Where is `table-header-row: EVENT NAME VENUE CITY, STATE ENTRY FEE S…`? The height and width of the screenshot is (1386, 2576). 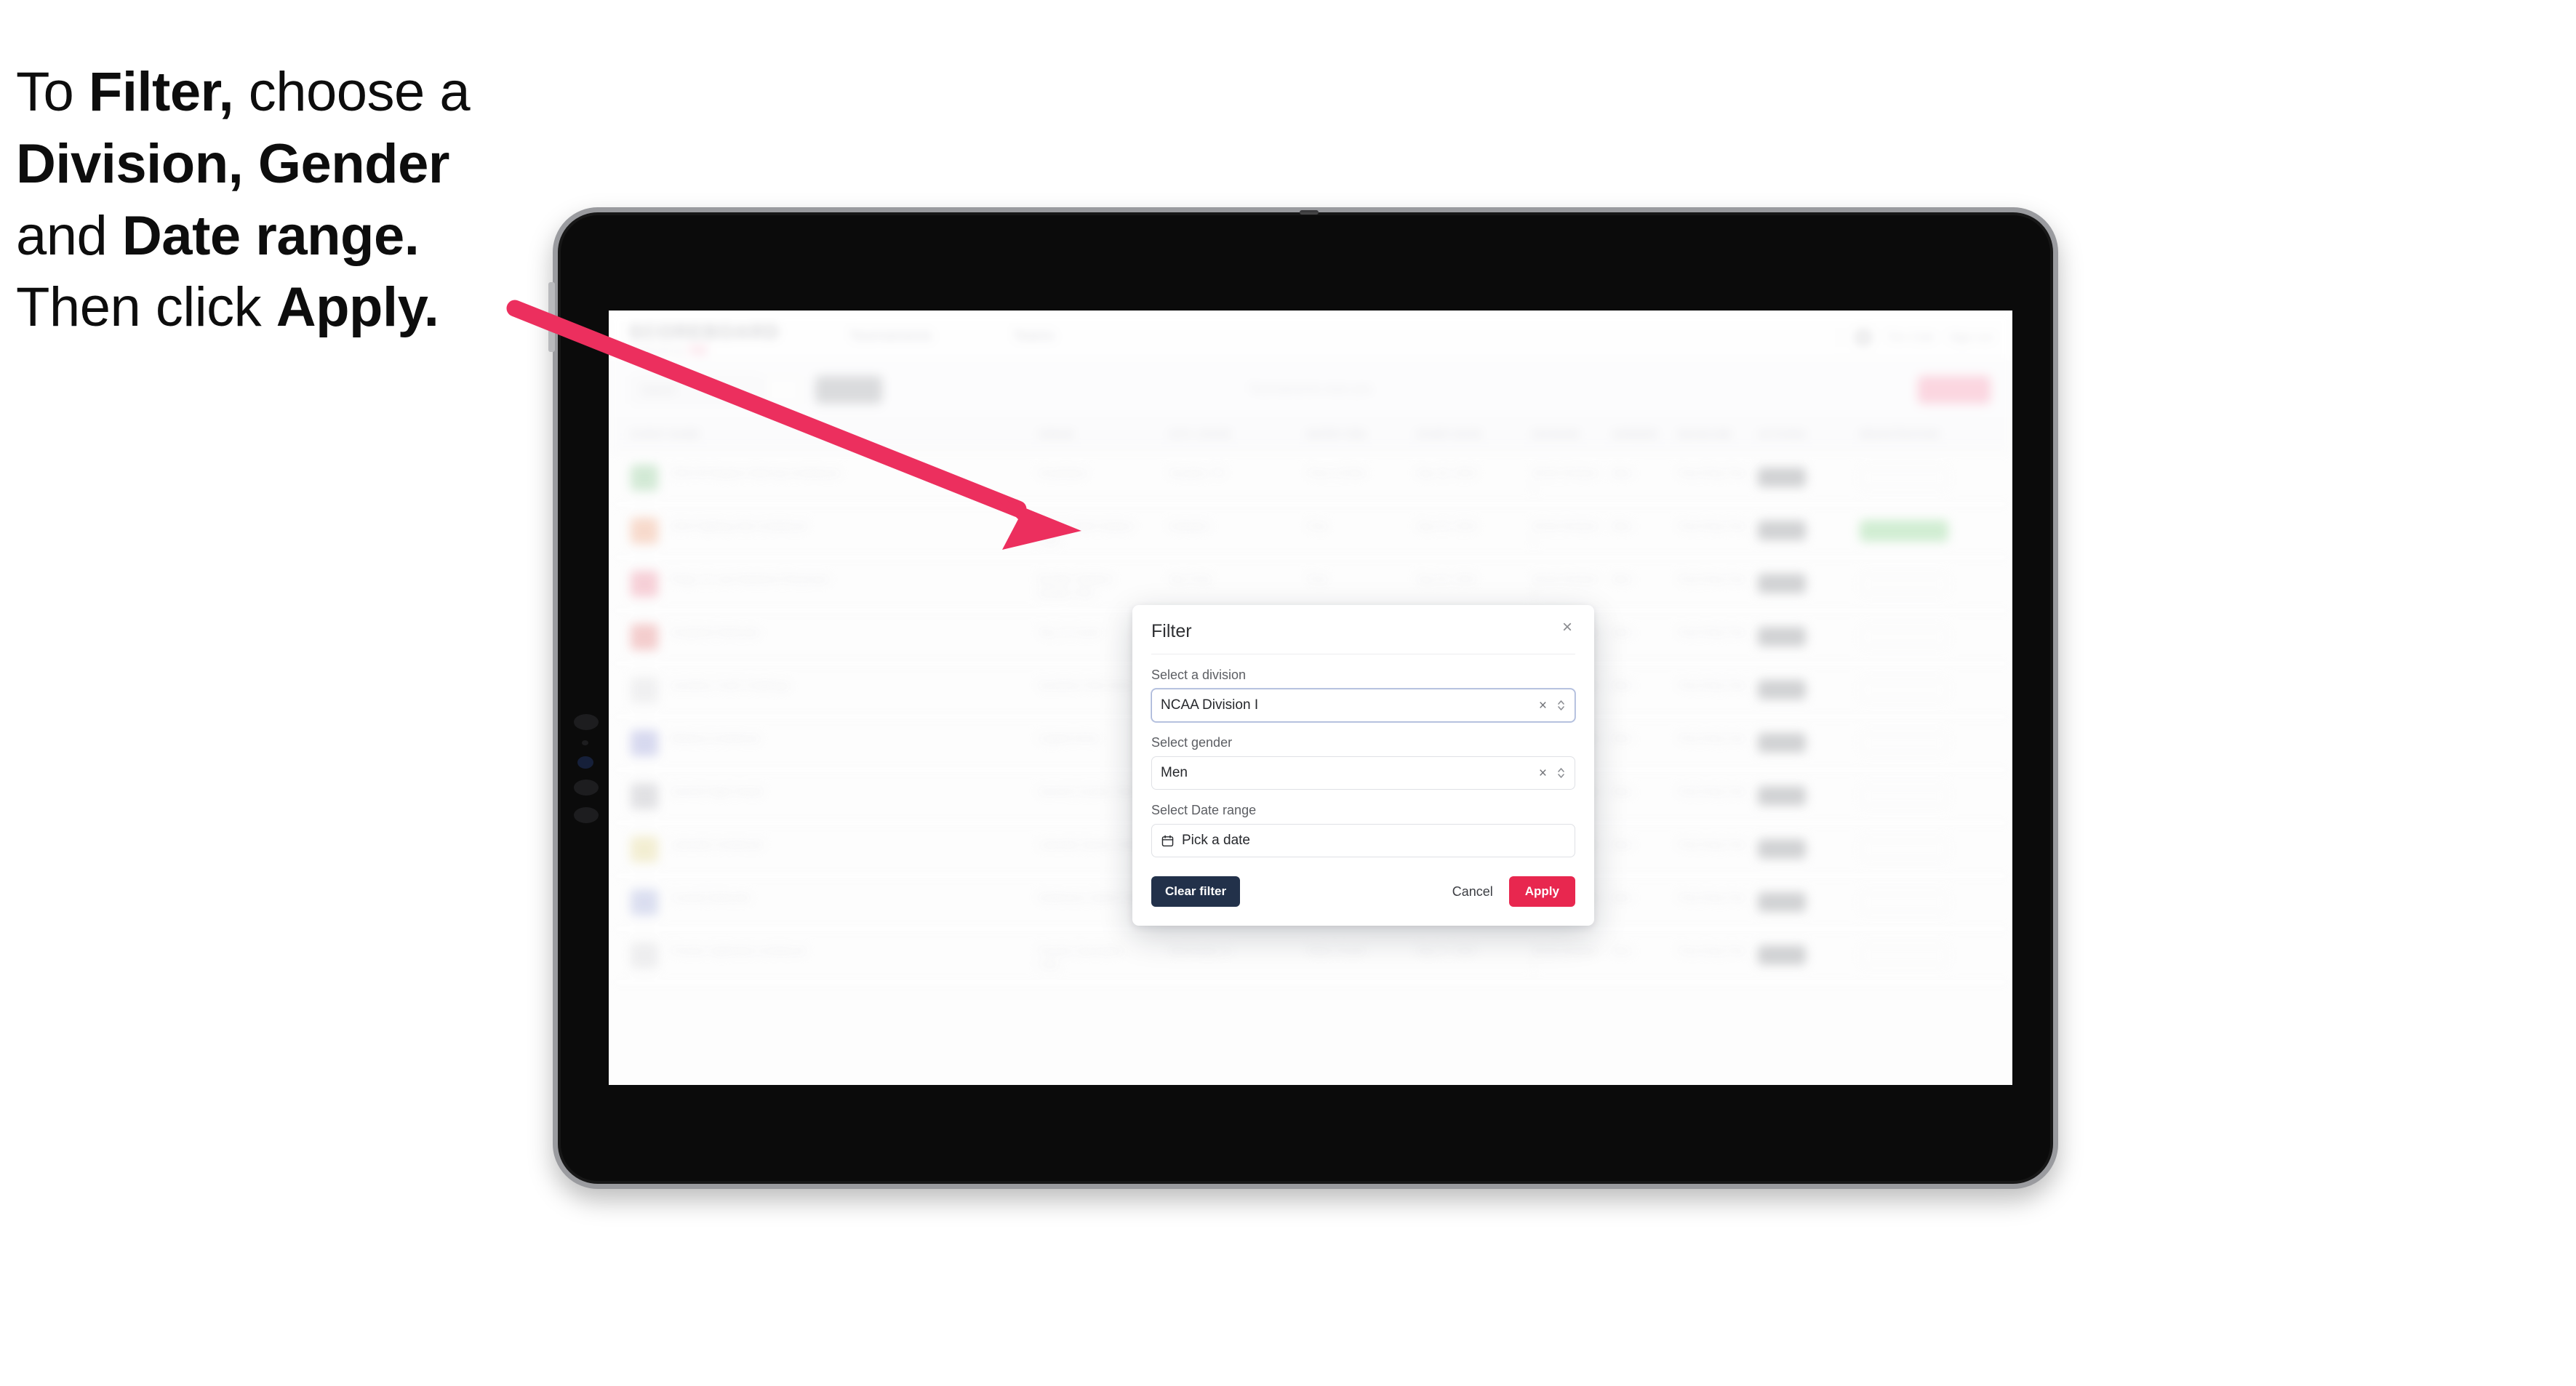
table-header-row: EVENT NAME VENUE CITY, STATE ENTRY FEE S… is located at coordinates (1310, 434).